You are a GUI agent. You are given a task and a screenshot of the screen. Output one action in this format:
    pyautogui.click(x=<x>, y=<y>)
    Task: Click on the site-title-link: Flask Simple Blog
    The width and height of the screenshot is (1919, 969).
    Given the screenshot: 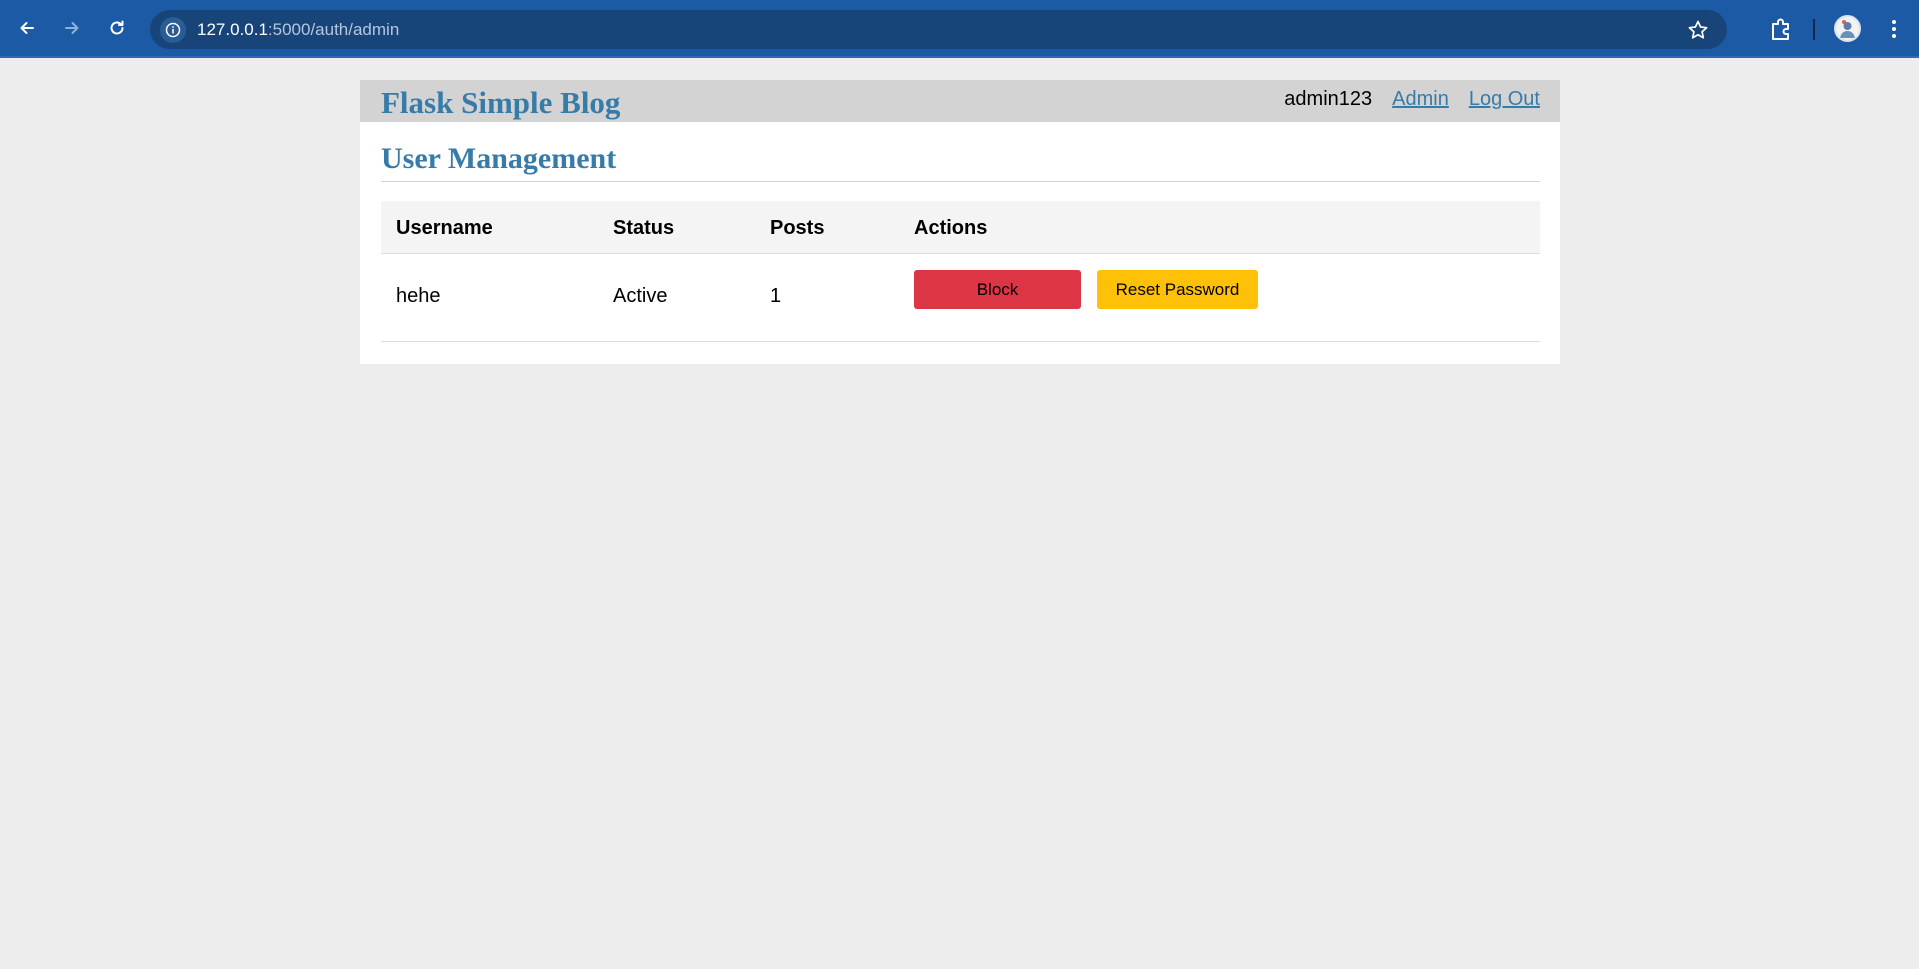 What is the action you would take?
    pyautogui.click(x=500, y=103)
    